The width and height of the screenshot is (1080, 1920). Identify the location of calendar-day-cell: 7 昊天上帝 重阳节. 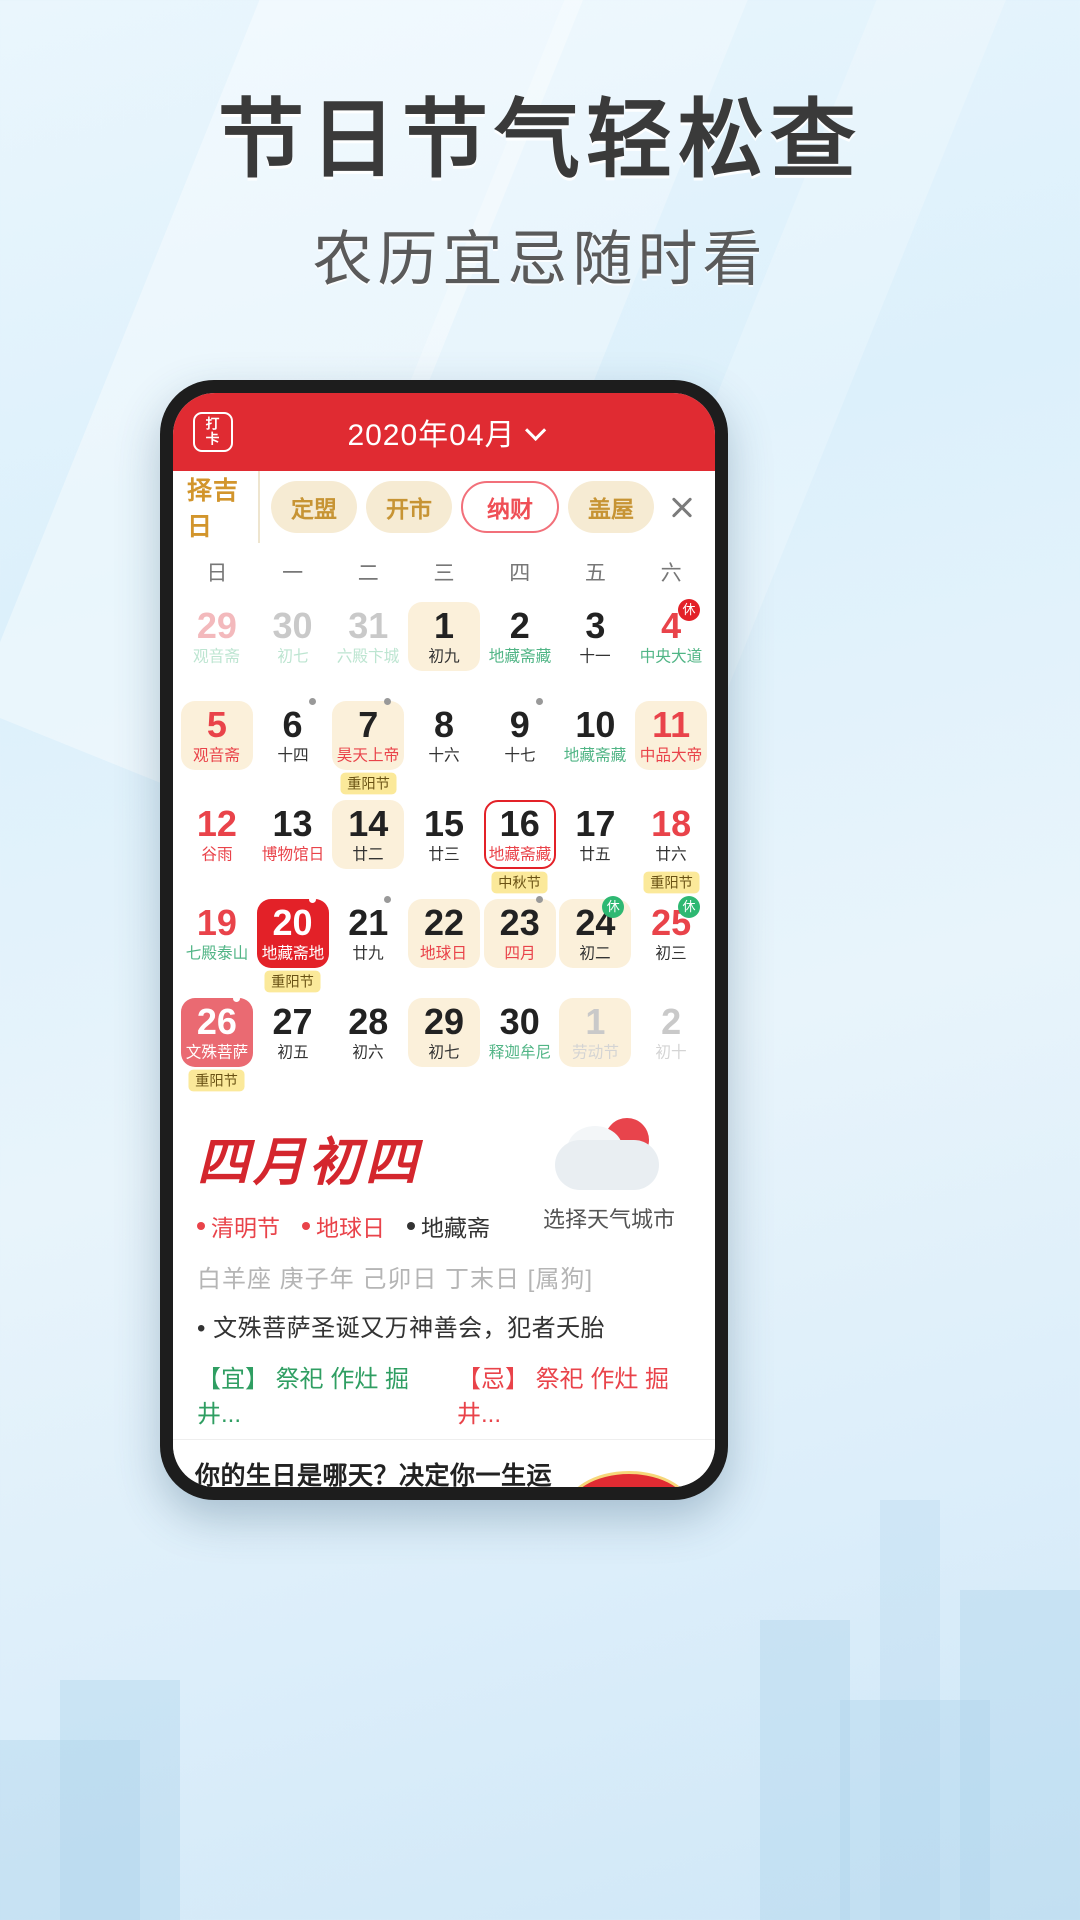
(368, 744).